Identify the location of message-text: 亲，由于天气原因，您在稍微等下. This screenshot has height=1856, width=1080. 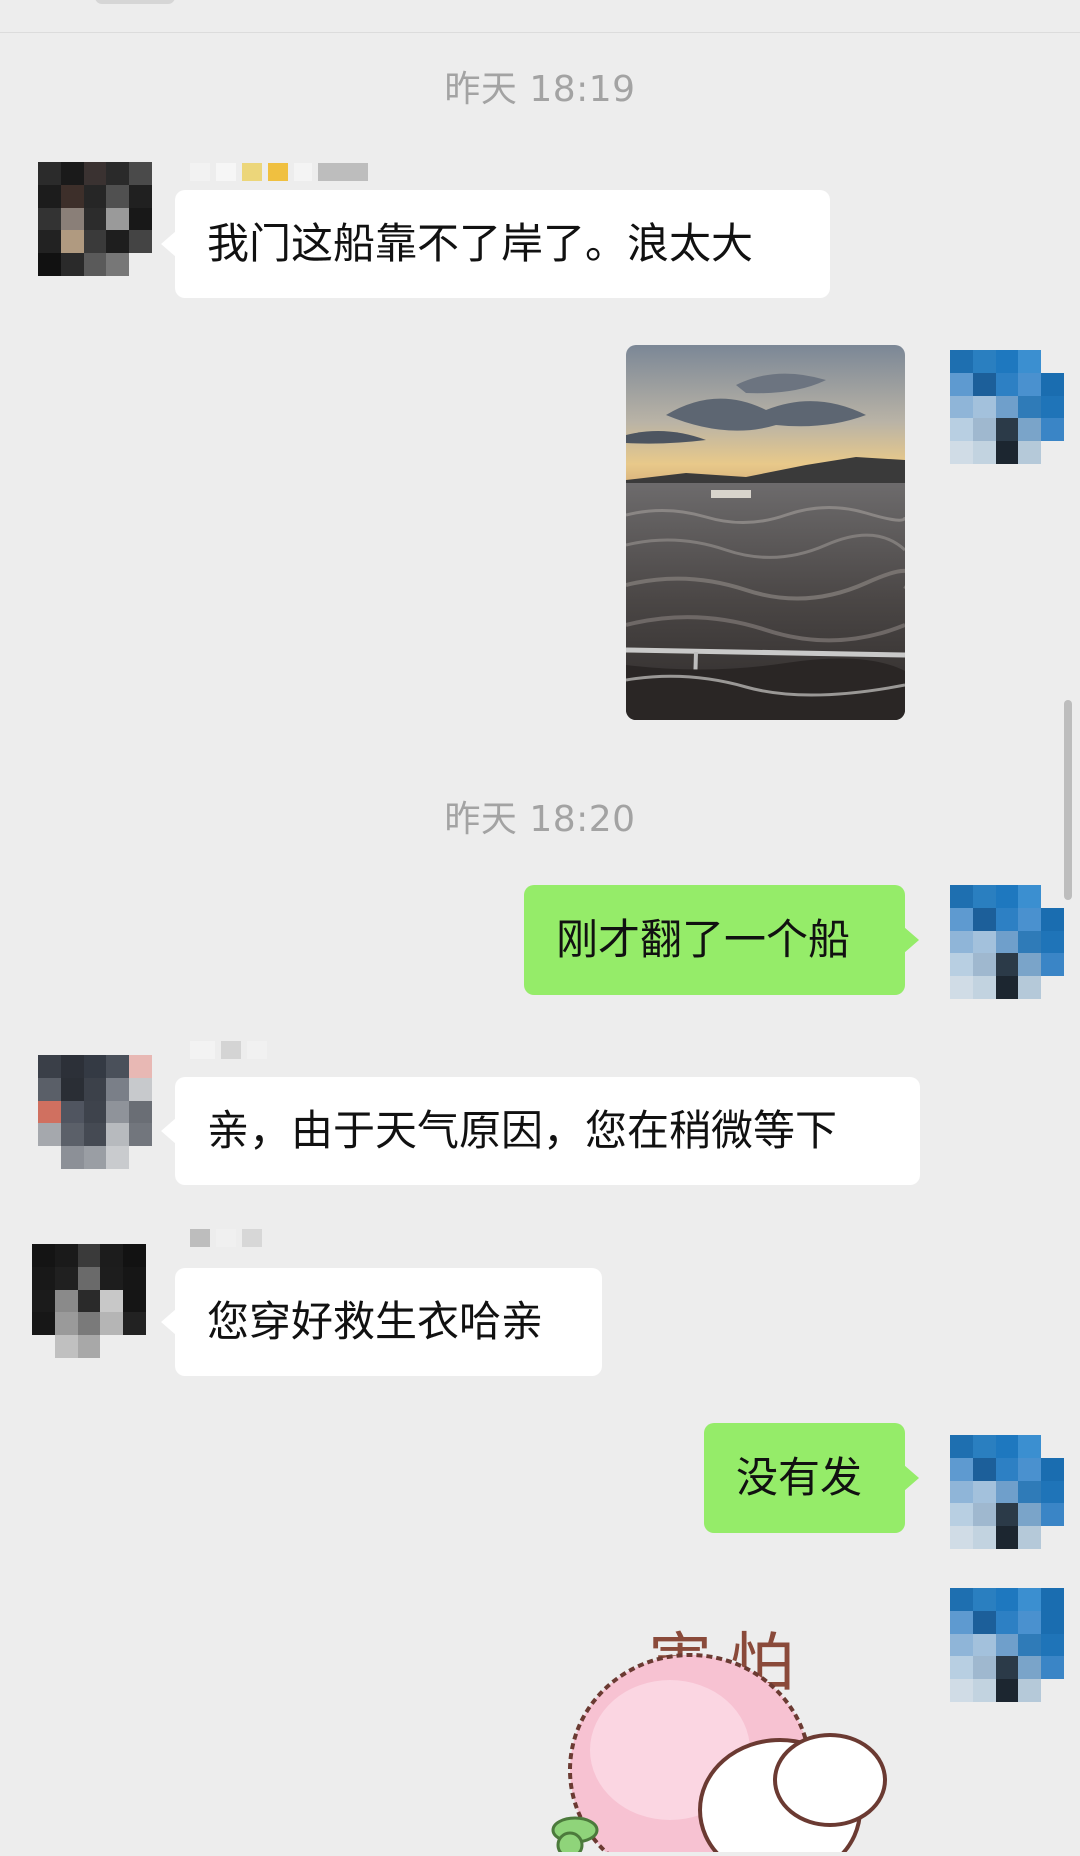
(522, 1130).